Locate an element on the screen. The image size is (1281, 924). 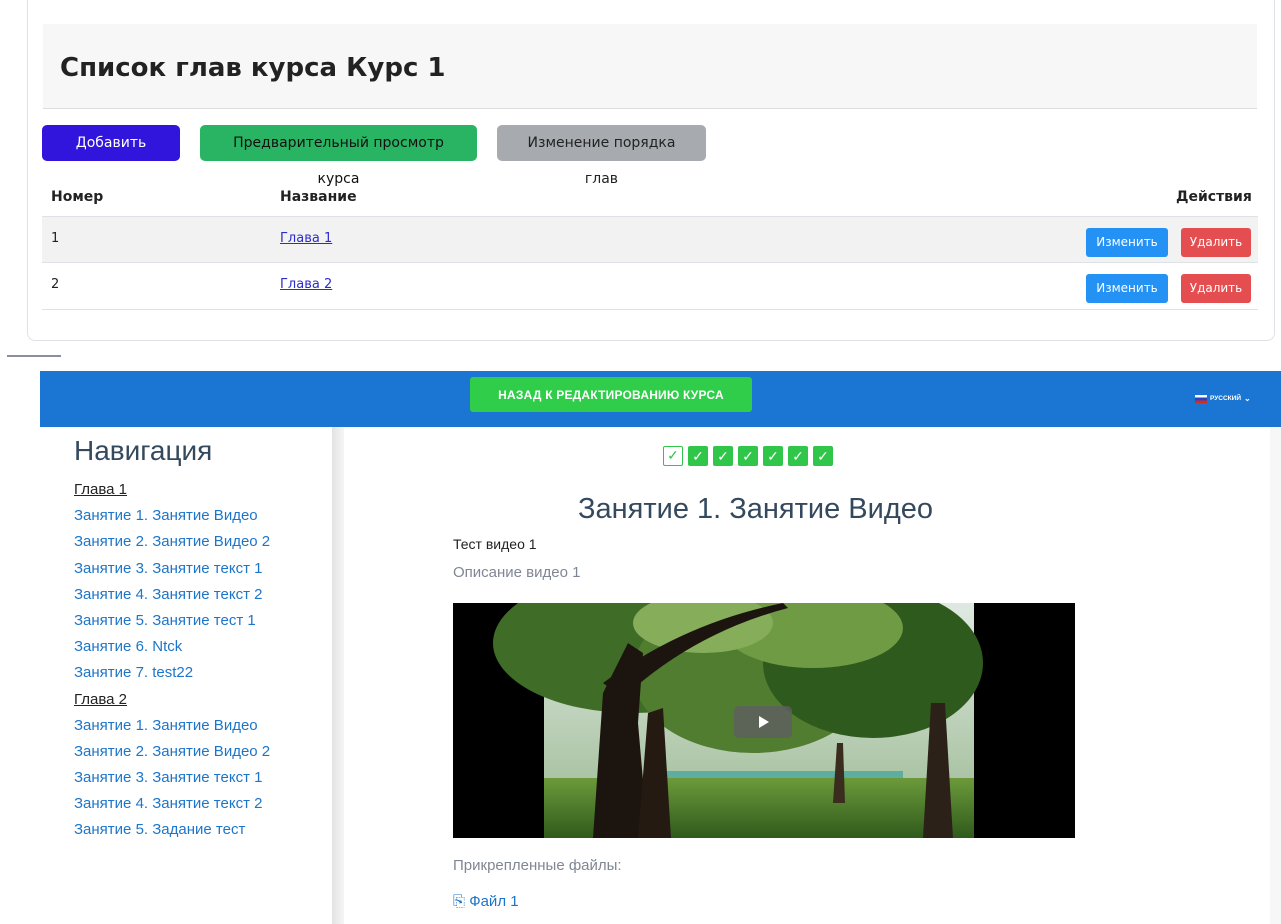
reorder-chapters-button: Изменение порядка глав is located at coordinates (601, 156).